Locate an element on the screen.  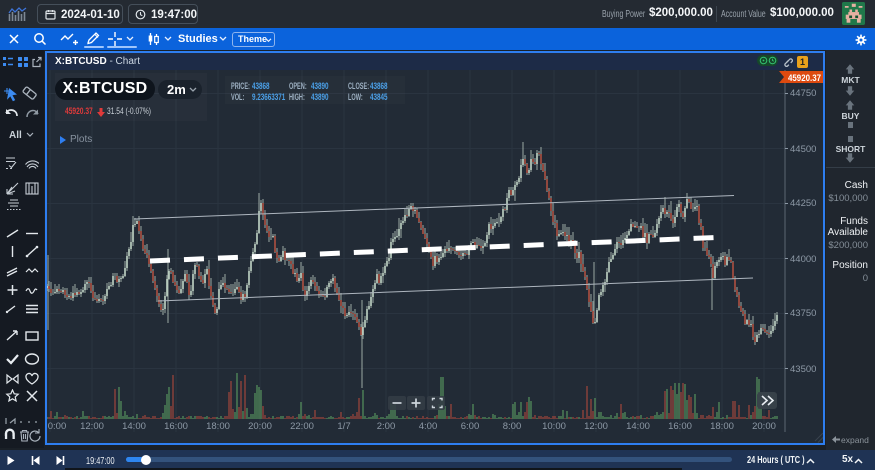
svg-text: 44250 is located at coordinates (803, 203).